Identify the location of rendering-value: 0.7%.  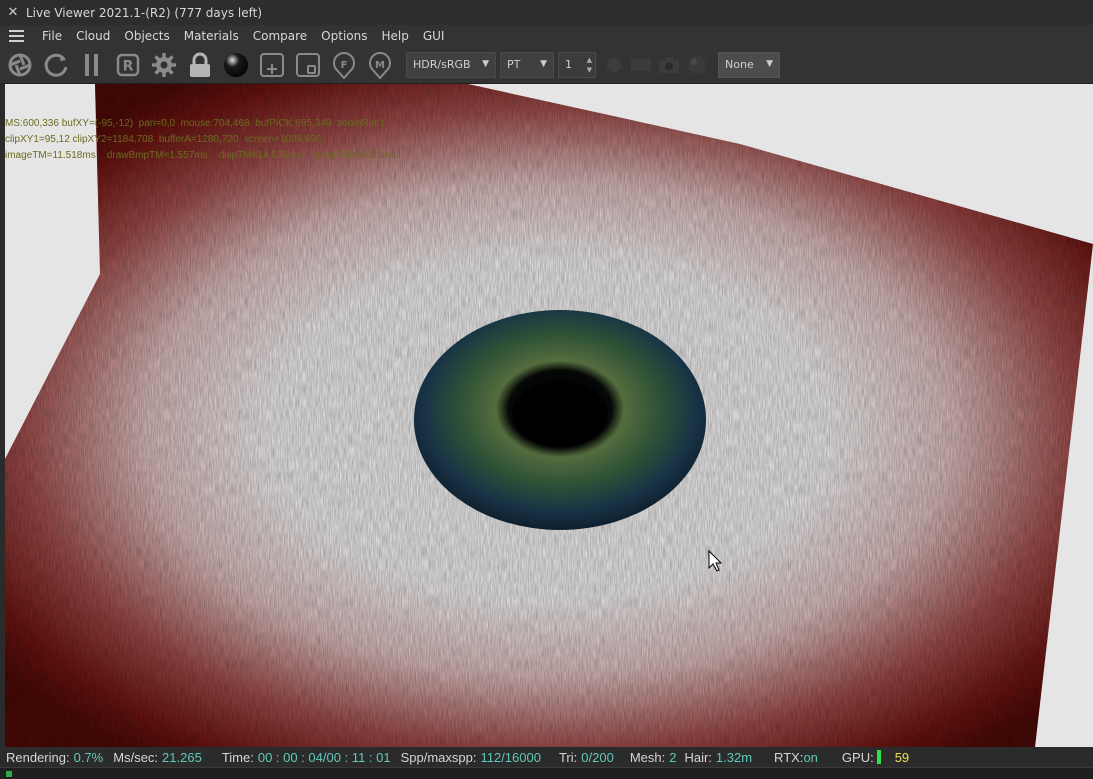
(88, 757).